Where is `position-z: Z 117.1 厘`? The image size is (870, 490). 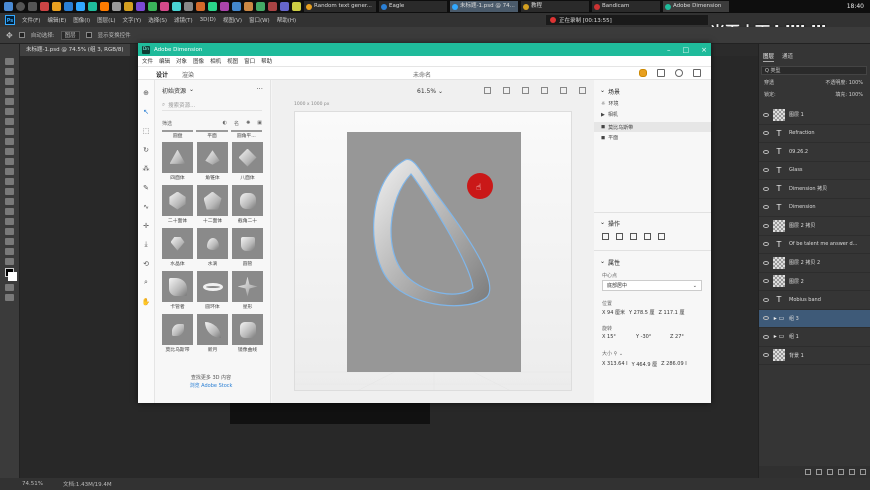 position-z: Z 117.1 厘 is located at coordinates (672, 312).